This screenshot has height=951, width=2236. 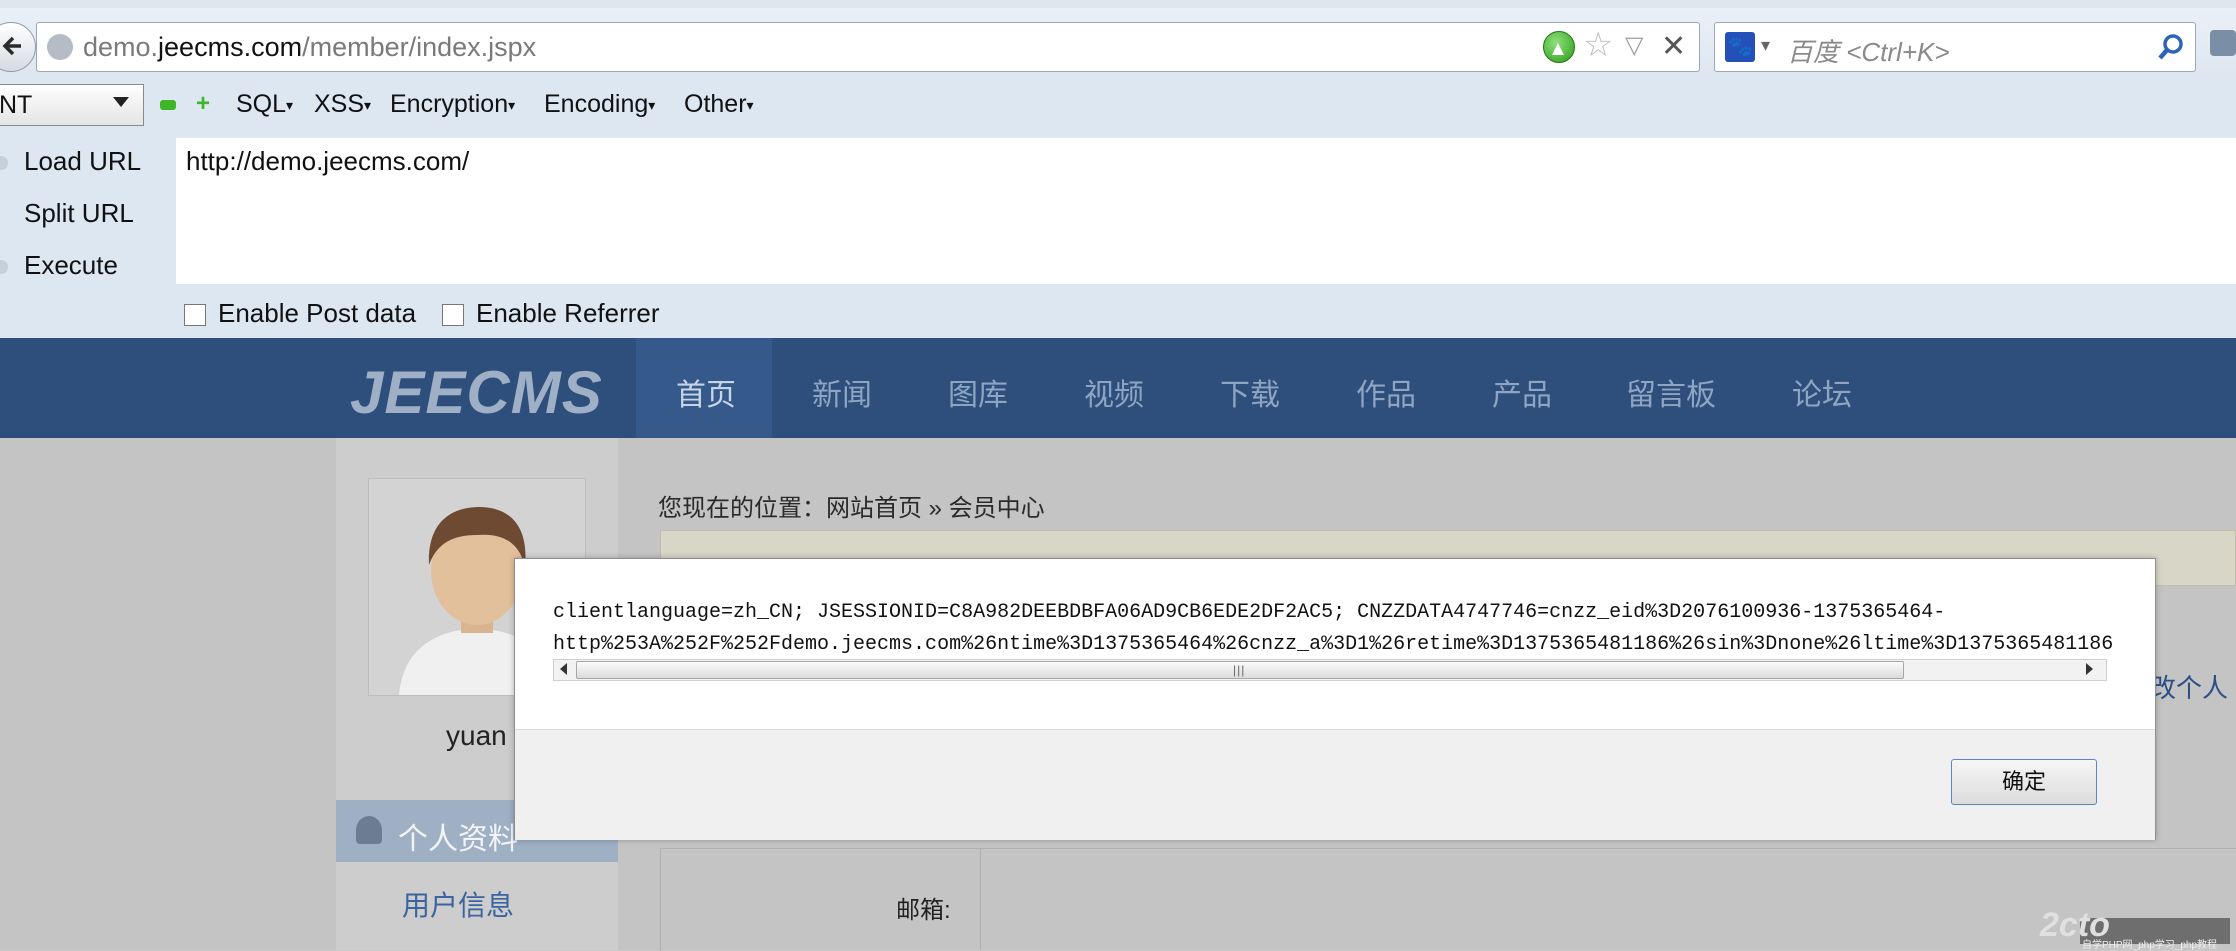 What do you see at coordinates (11, 46) in the screenshot?
I see `back-arrow-icon` at bounding box center [11, 46].